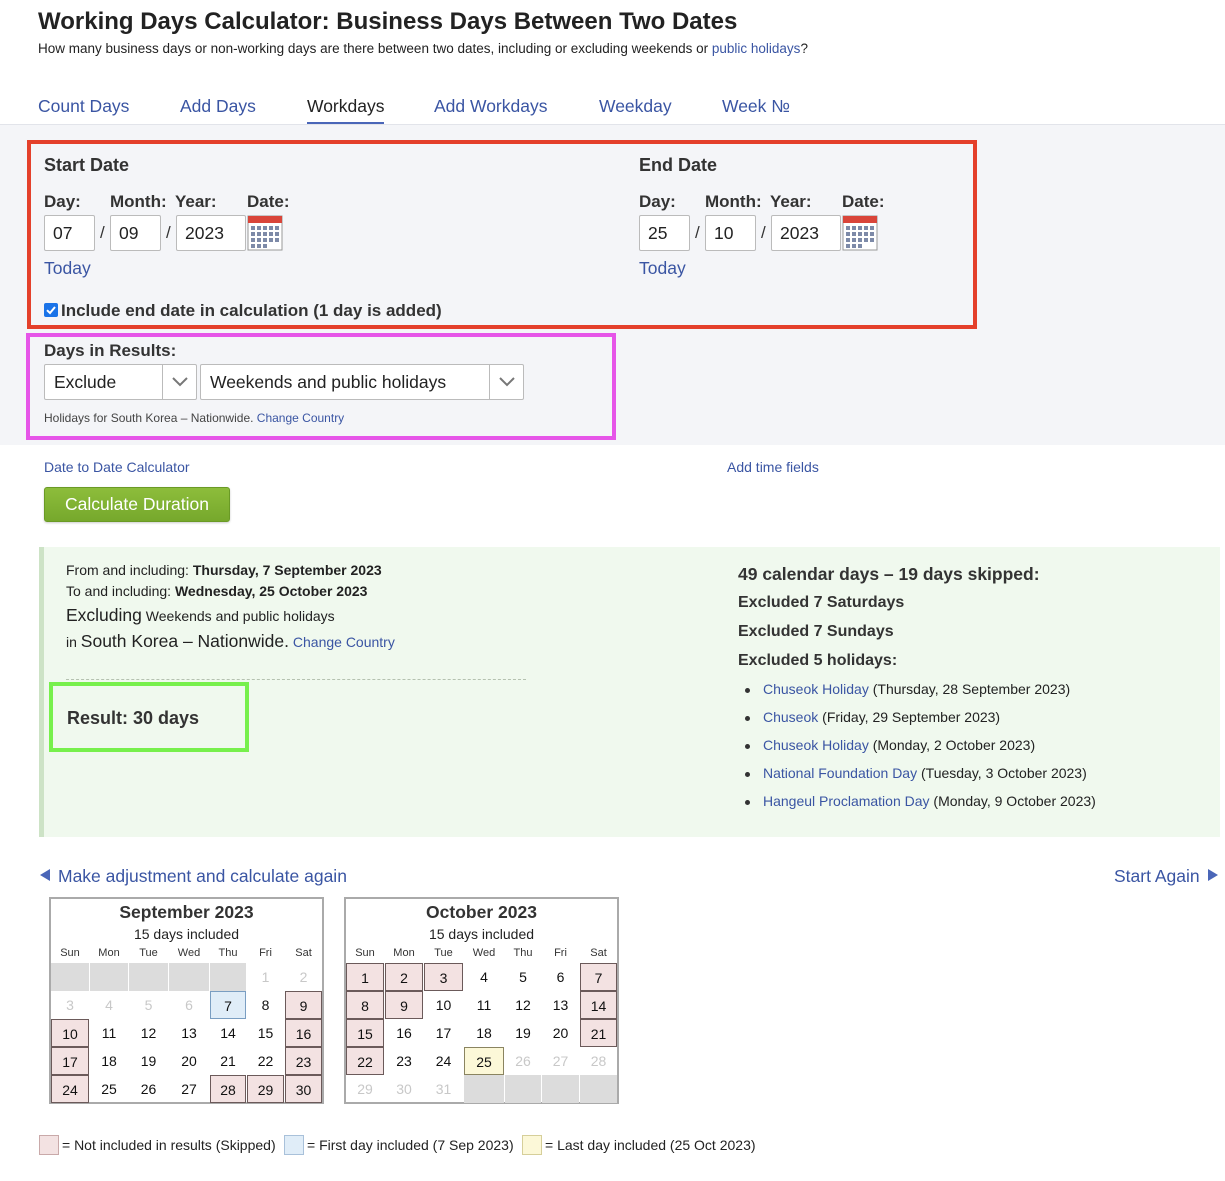  What do you see at coordinates (818, 660) in the screenshot?
I see `excluded-holidays-label: Excluded 5 holidays:` at bounding box center [818, 660].